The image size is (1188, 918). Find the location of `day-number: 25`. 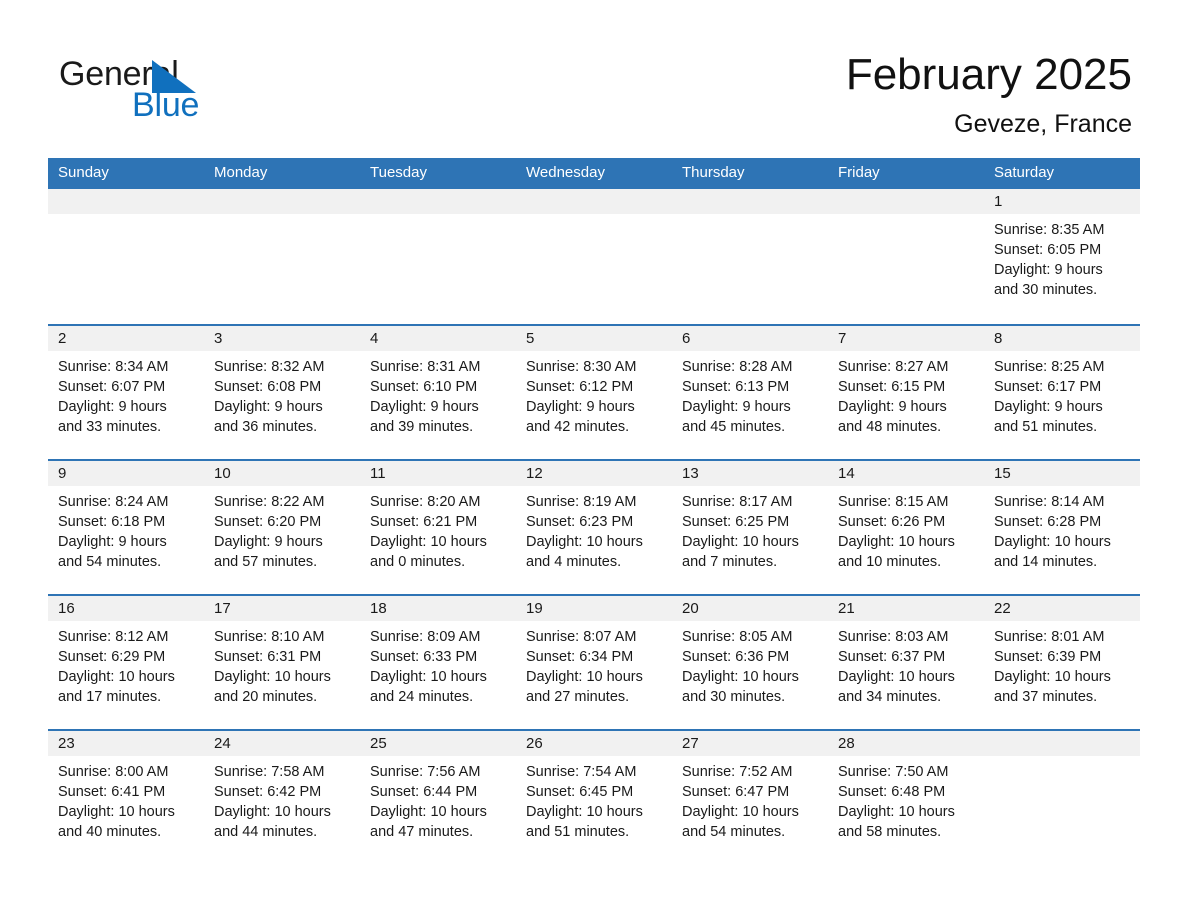

day-number: 25 is located at coordinates (378, 743).